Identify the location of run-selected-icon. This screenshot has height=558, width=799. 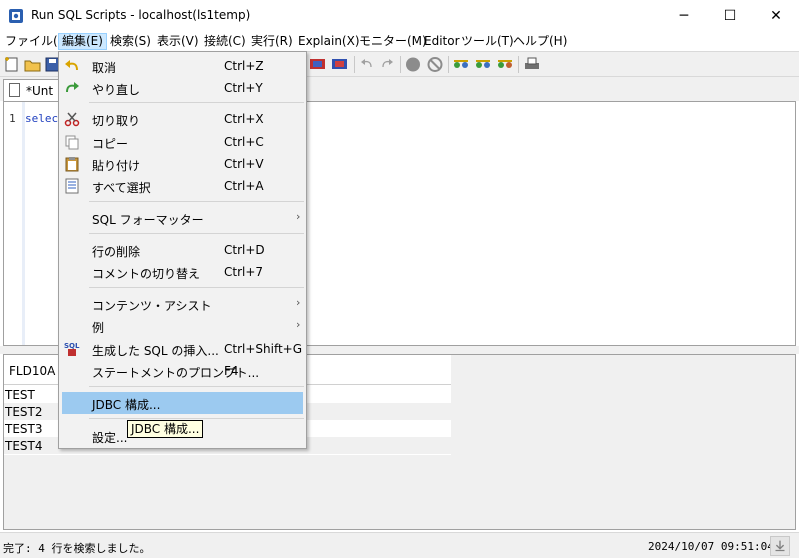
(505, 64).